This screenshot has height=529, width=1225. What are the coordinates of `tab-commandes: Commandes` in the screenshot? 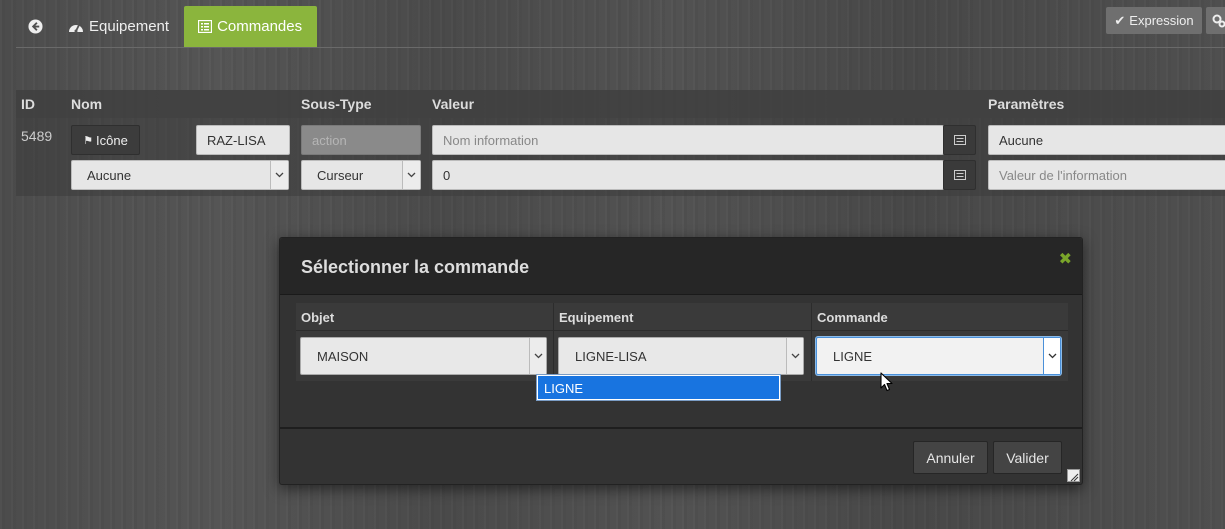 It's located at (251, 26).